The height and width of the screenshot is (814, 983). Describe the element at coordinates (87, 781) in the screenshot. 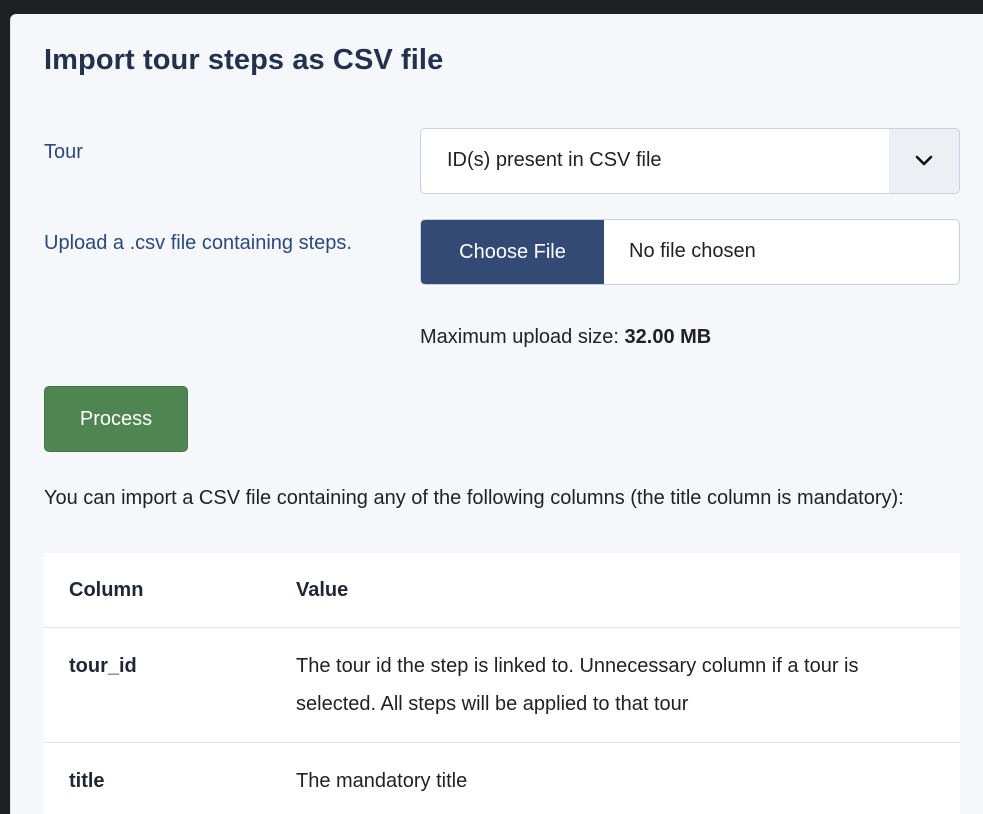

I see `row-column-name: title` at that location.